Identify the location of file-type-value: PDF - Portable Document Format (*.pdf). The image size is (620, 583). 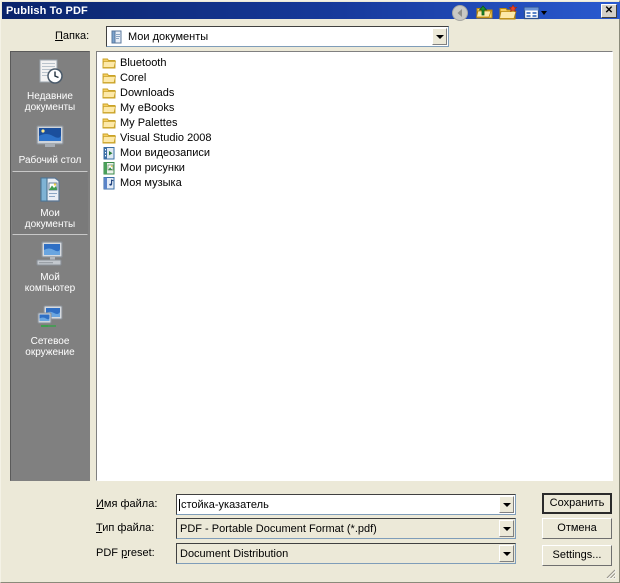
(278, 528).